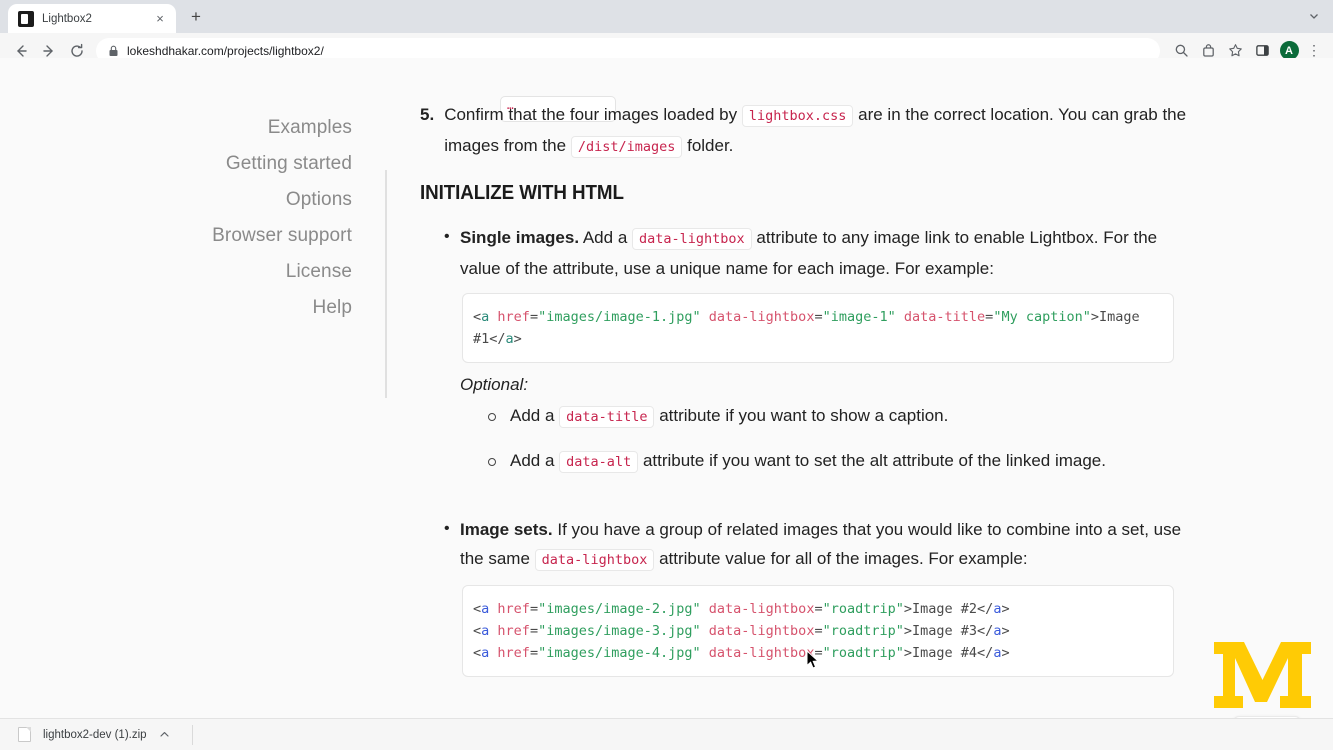  I want to click on code2-l2-open: <, so click(477, 631).